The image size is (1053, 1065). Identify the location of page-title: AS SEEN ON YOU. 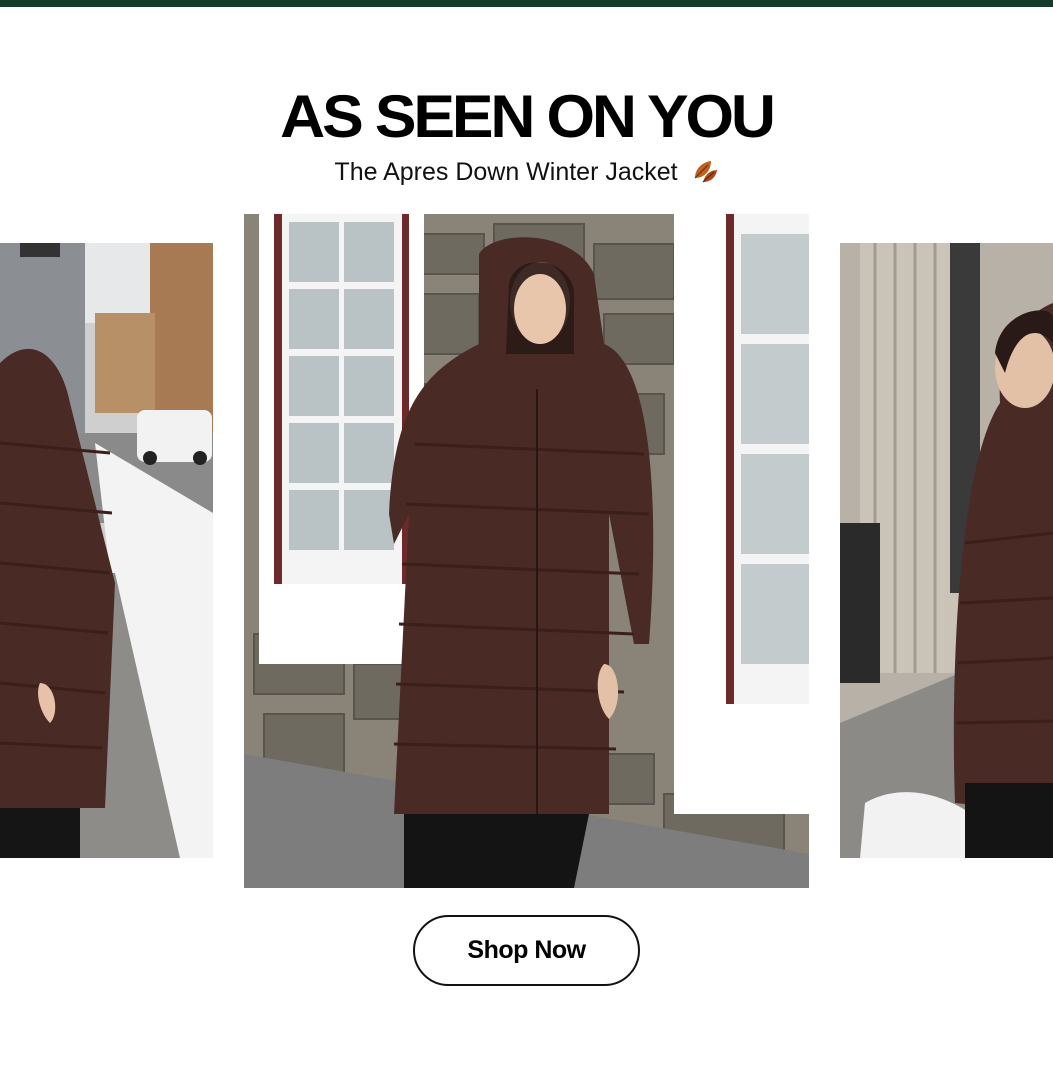
(528, 116).